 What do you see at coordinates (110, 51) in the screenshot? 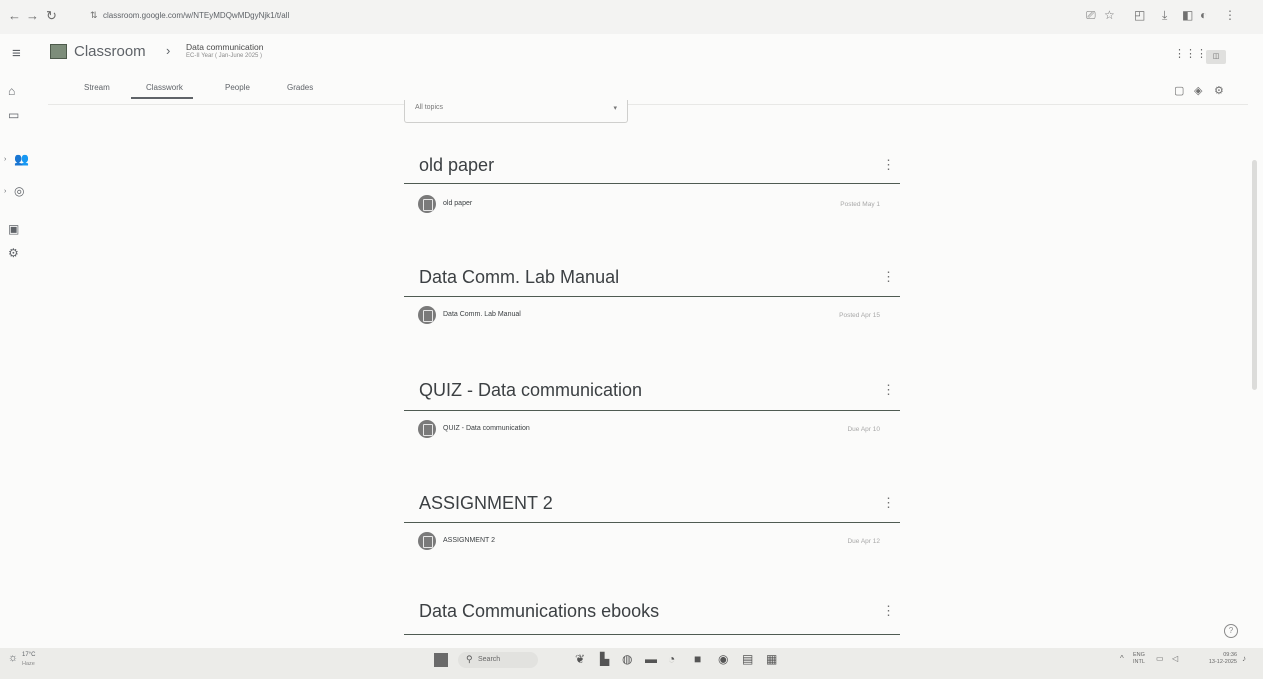
I see `app-title: Classroom` at bounding box center [110, 51].